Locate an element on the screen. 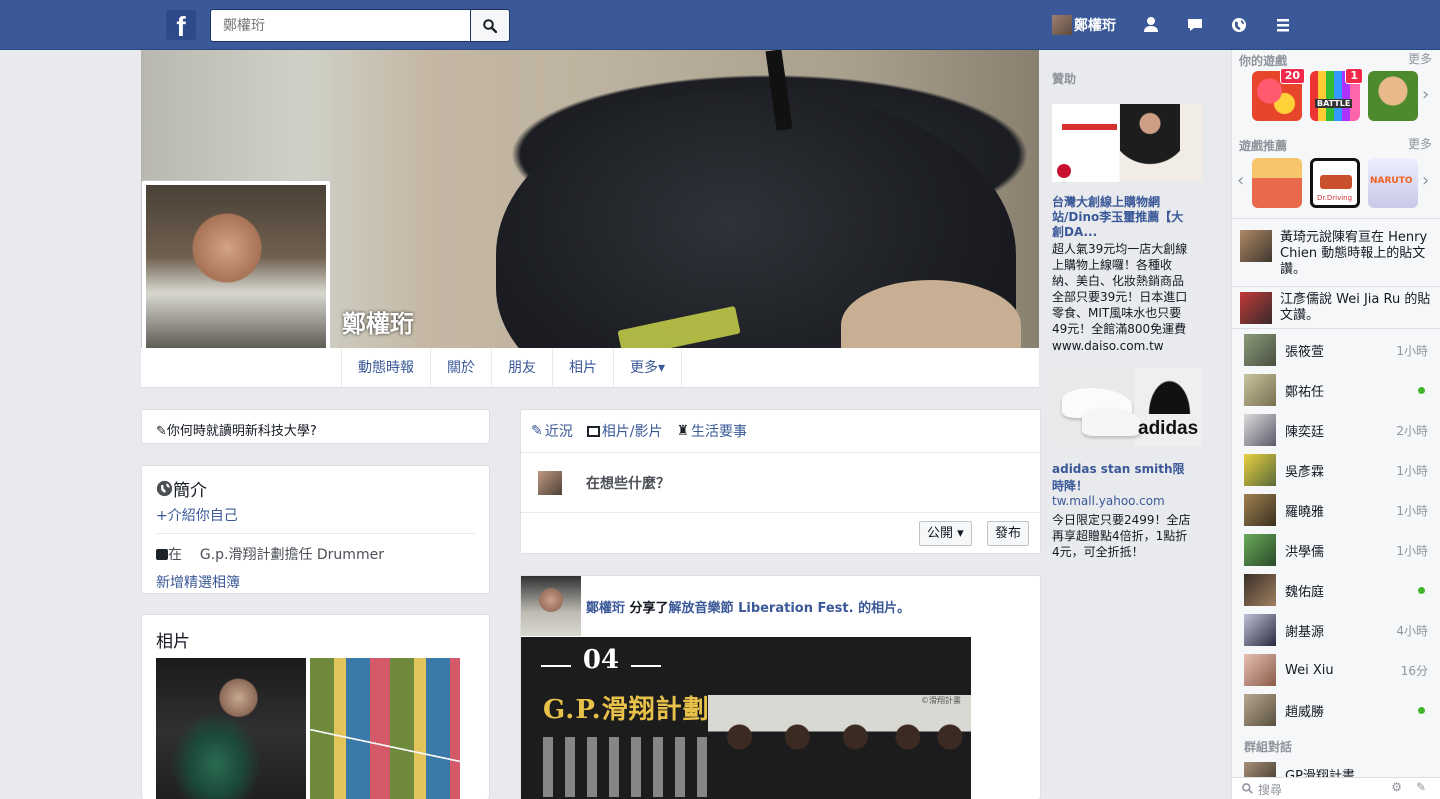 This screenshot has width=1440, height=799. game-naruto: NARUTO is located at coordinates (1393, 183).